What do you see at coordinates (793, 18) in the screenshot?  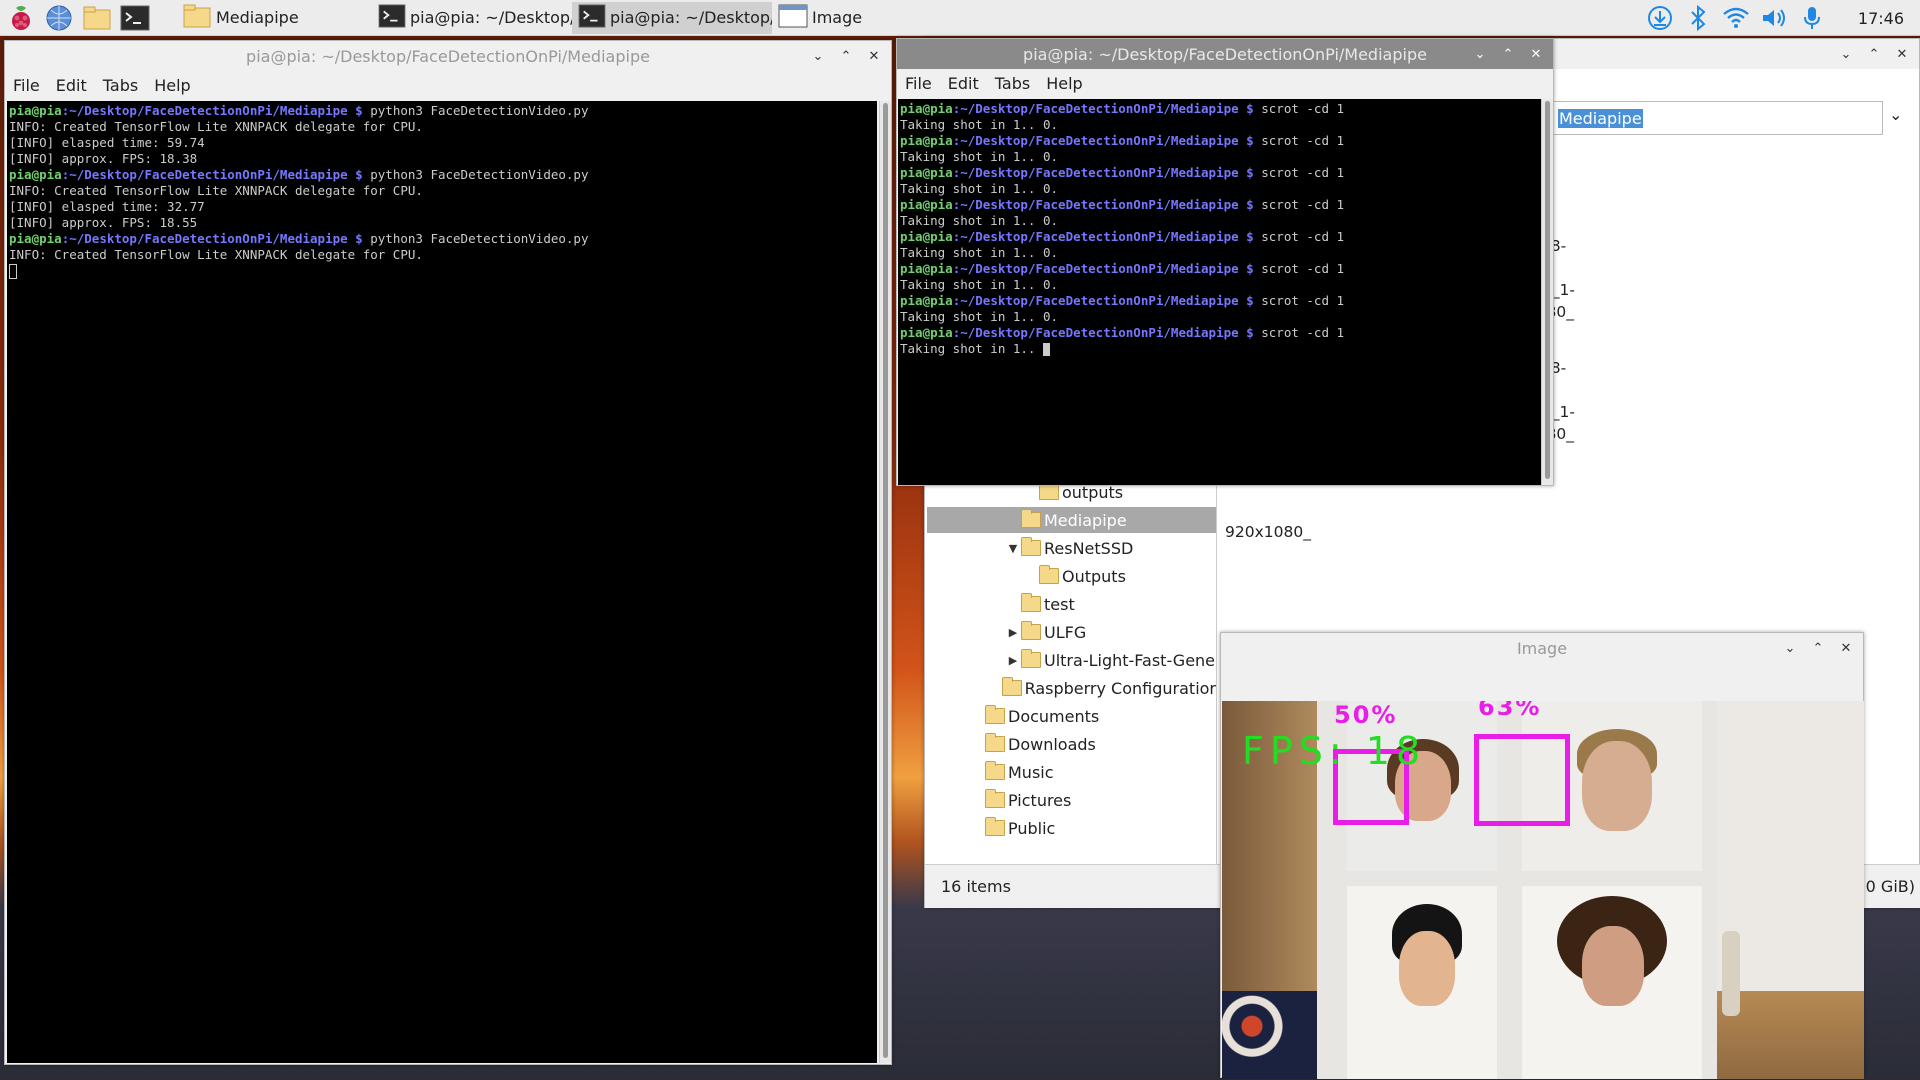 I see `image-viewer-icon` at bounding box center [793, 18].